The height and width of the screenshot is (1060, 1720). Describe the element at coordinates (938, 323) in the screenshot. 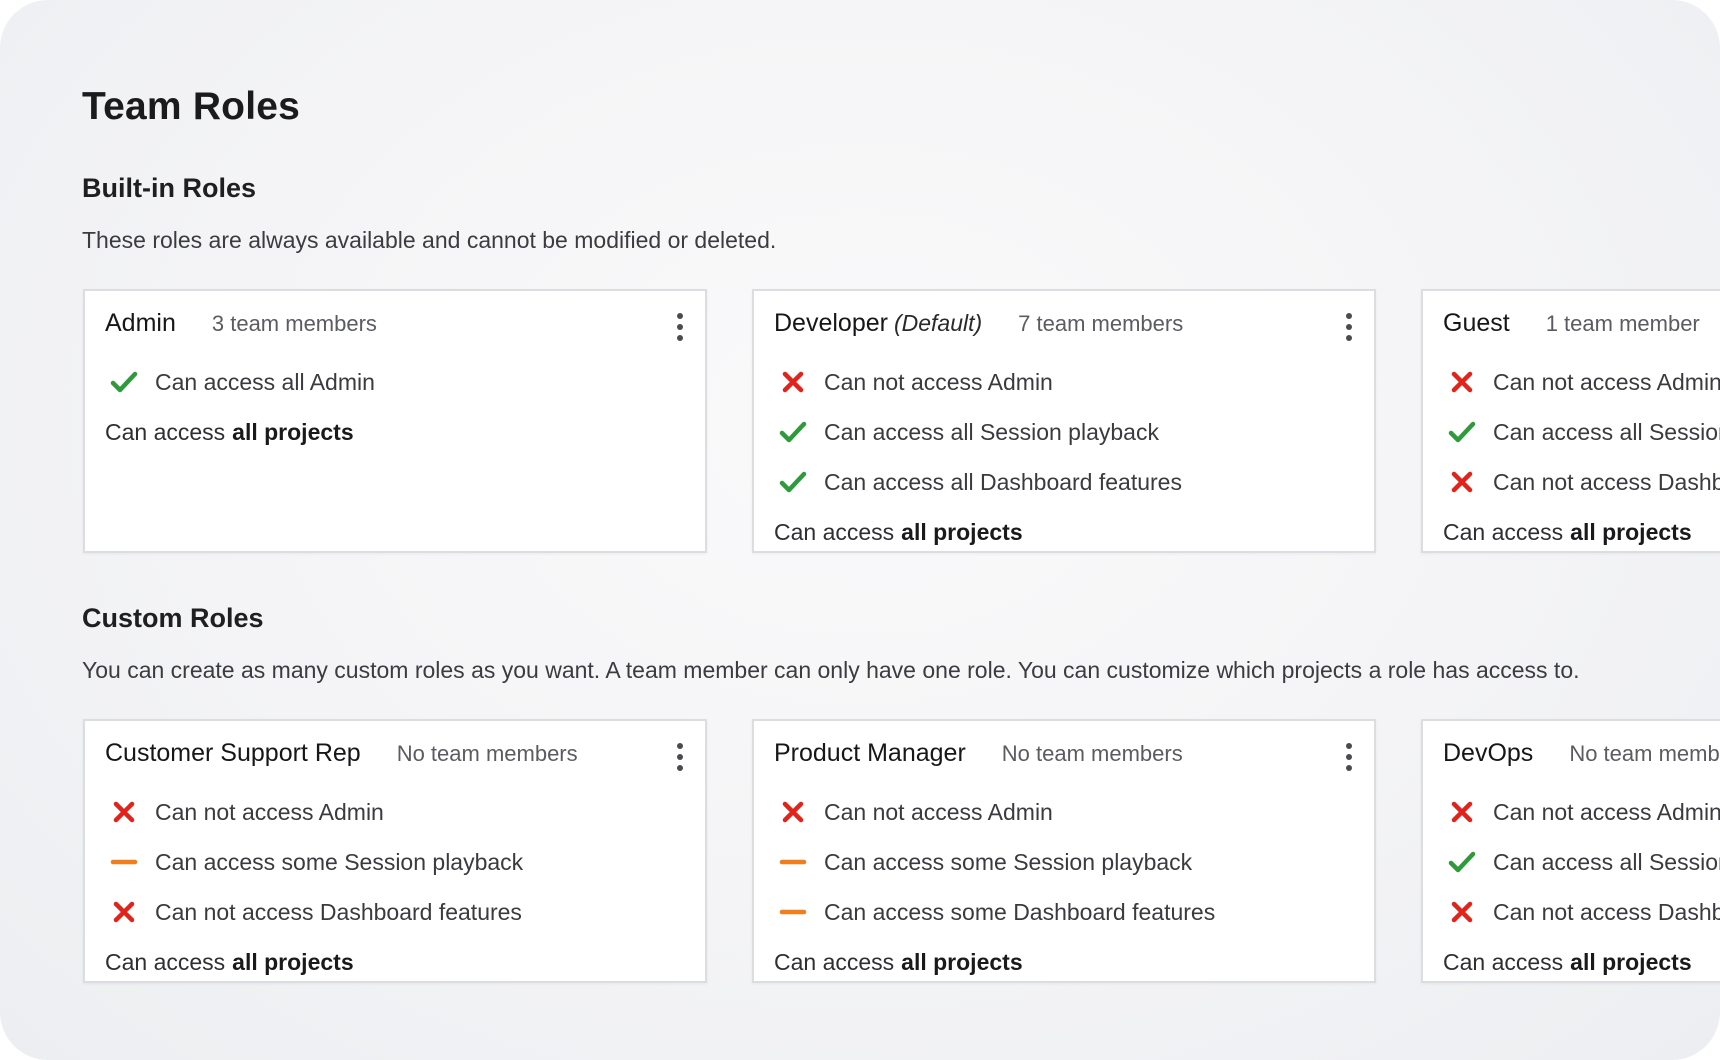

I see `default-tag: (Default)` at that location.